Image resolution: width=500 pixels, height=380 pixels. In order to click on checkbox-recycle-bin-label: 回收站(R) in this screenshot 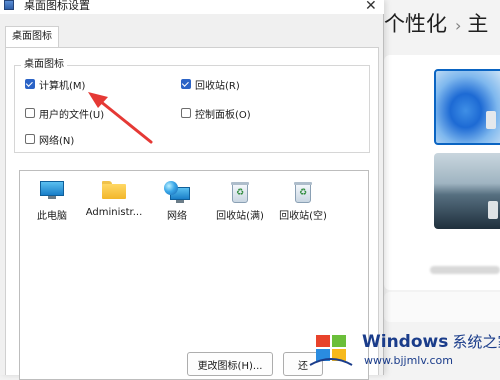, I will do `click(217, 86)`.